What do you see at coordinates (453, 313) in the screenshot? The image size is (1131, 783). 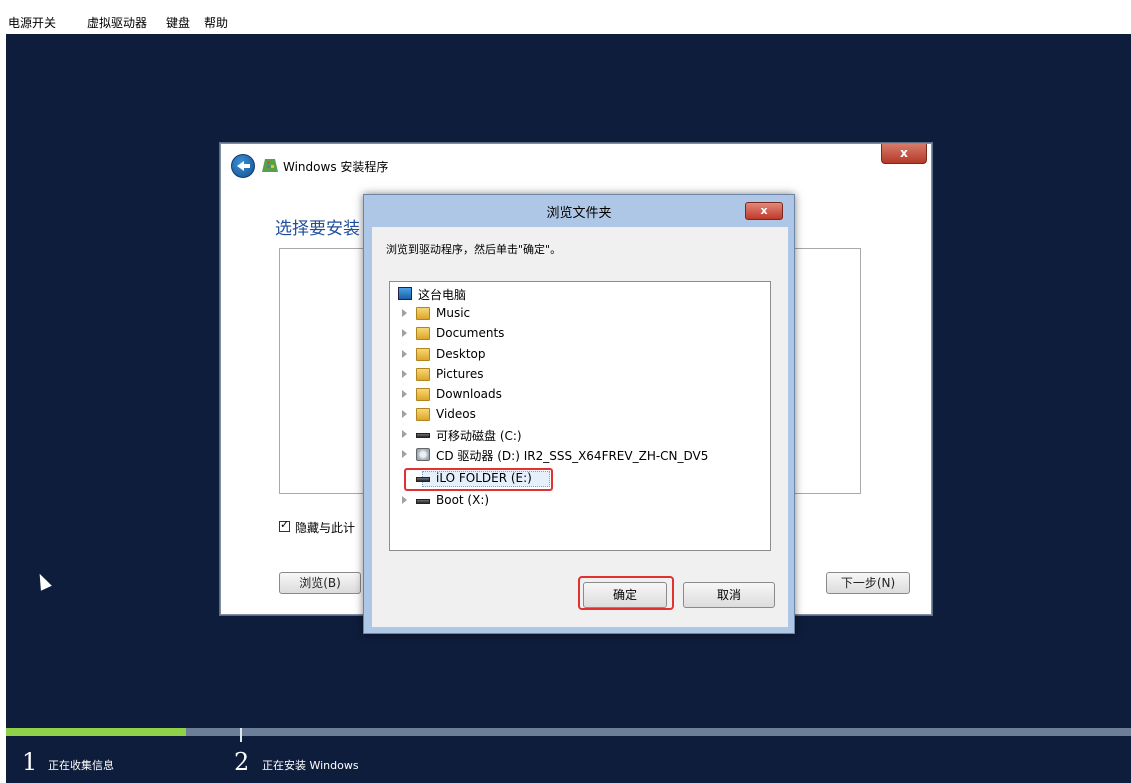 I see `tree-item-label: Music` at bounding box center [453, 313].